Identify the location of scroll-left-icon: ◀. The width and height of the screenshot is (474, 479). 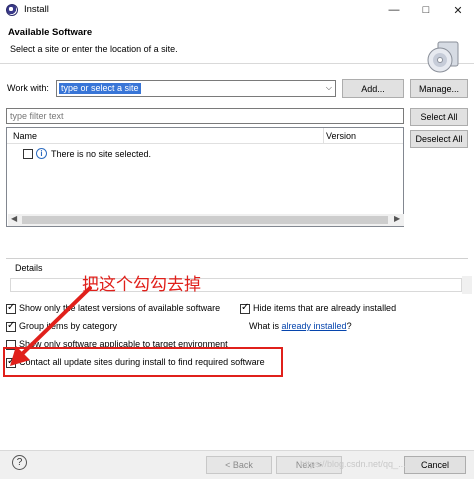
(14, 218).